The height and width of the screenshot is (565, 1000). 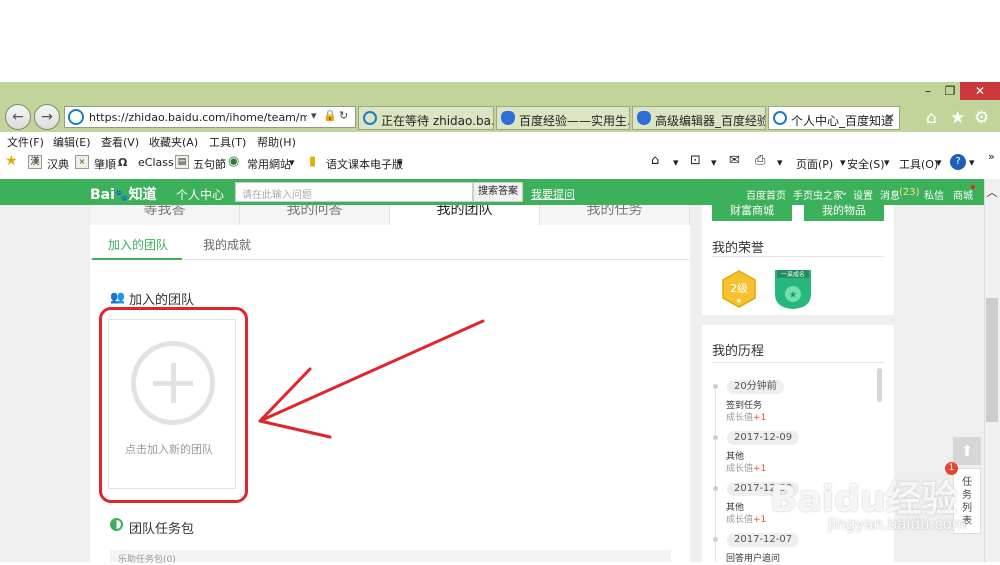 What do you see at coordinates (142, 195) in the screenshot?
I see `logo-text-cn: 知道` at bounding box center [142, 195].